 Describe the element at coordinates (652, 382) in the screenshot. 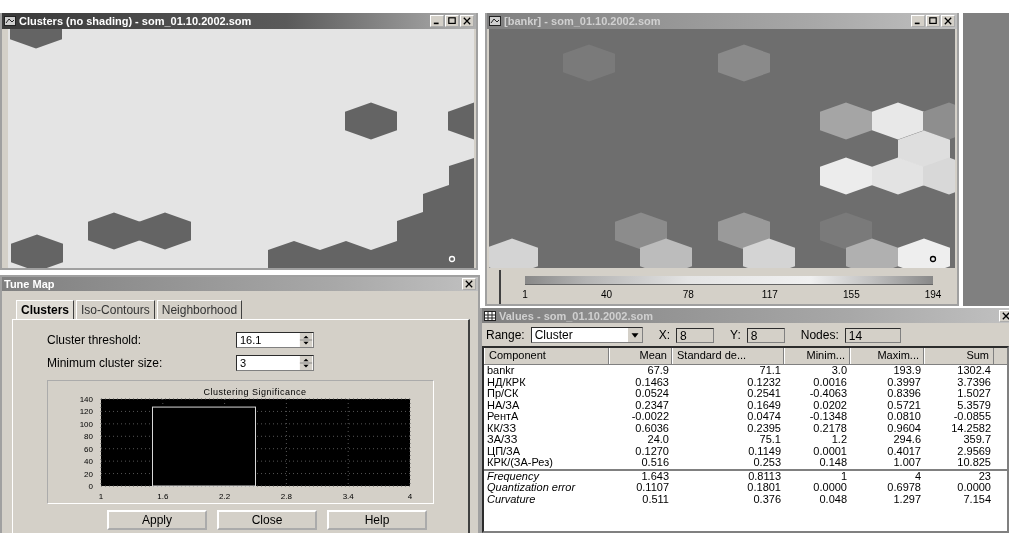

I see `table-cell-text: 0.1463` at that location.